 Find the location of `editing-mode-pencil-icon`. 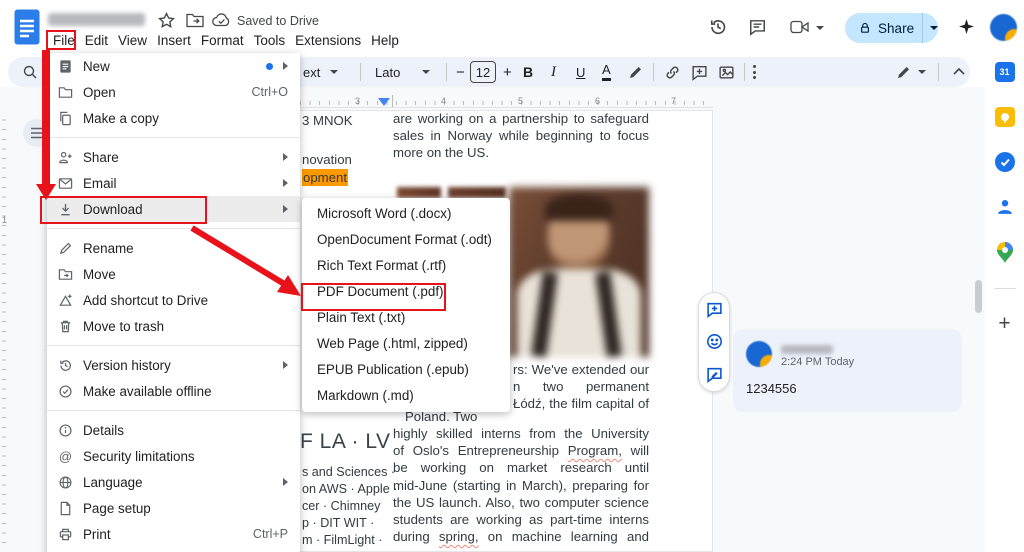

editing-mode-pencil-icon is located at coordinates (904, 72).